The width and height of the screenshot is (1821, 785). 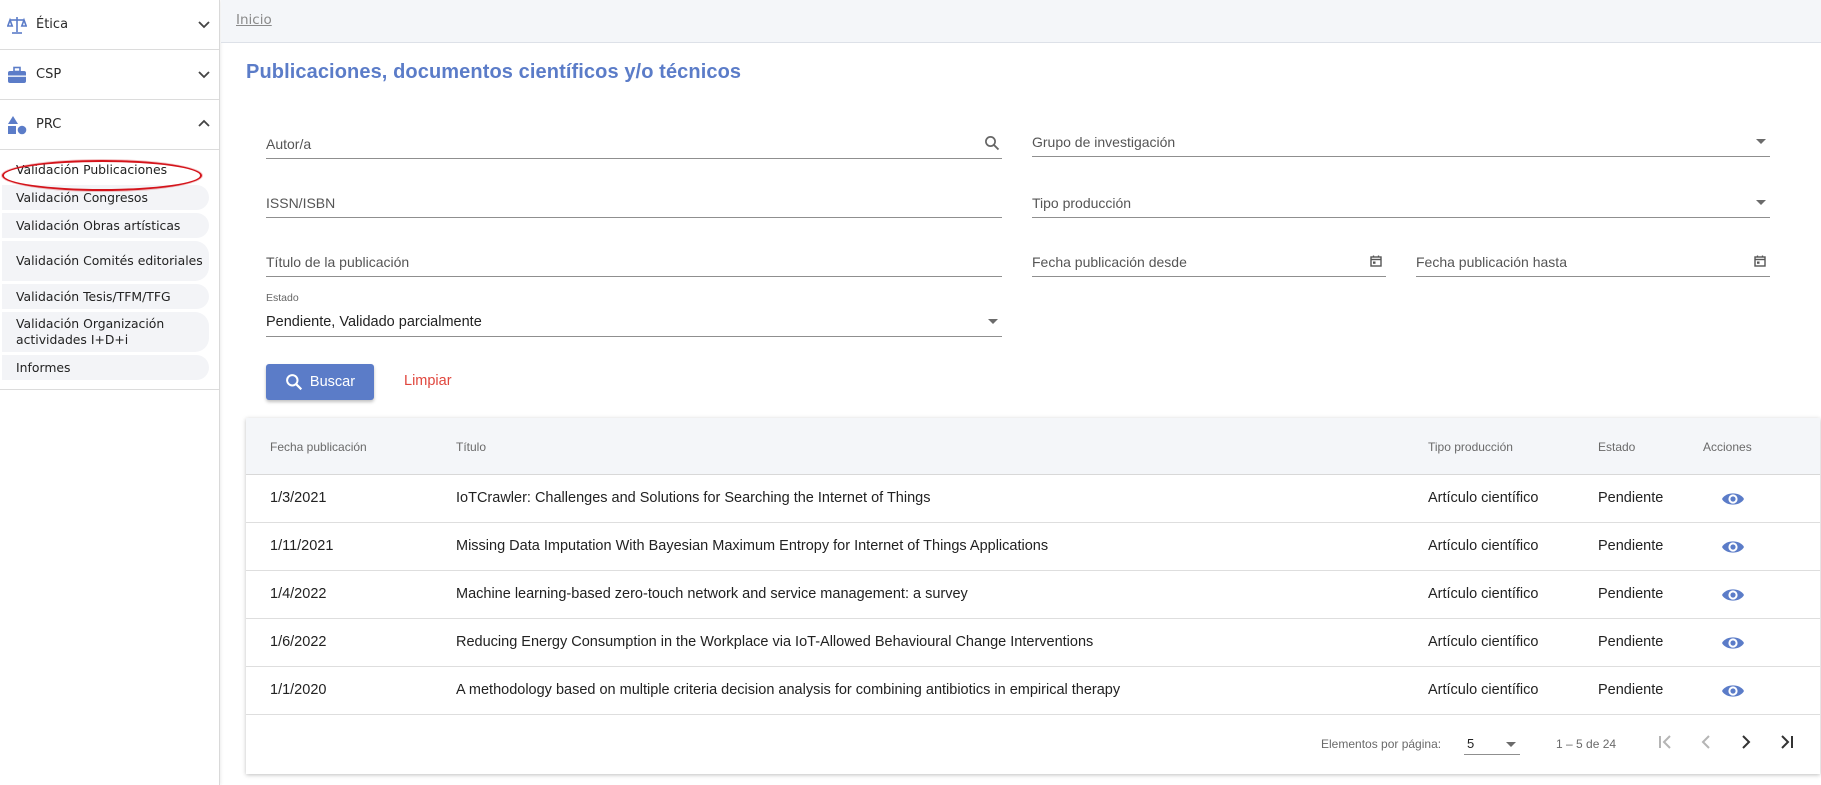 What do you see at coordinates (109, 75) in the screenshot?
I see `module-csp: CSP` at bounding box center [109, 75].